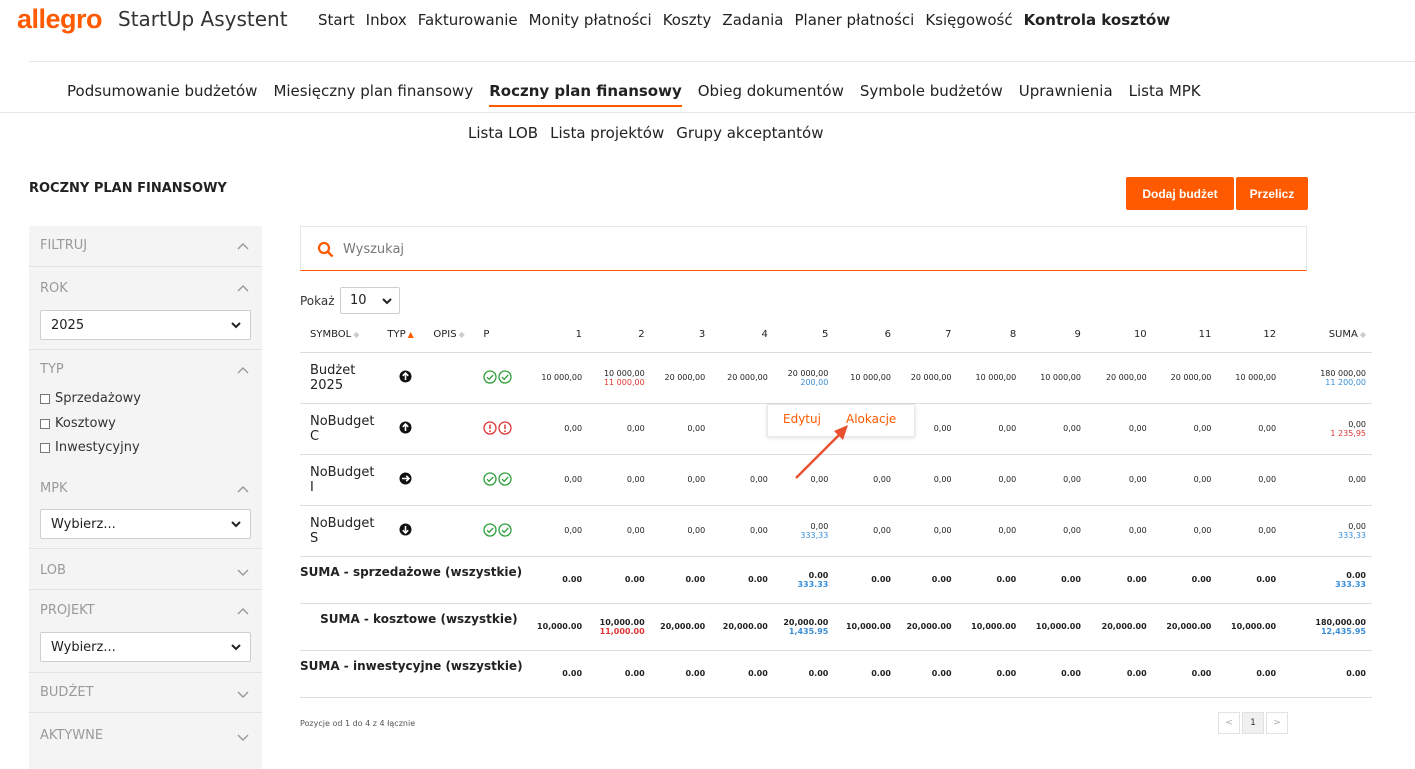  Describe the element at coordinates (931, 94) in the screenshot. I see `tab-symbole: Symbole budżetów` at that location.